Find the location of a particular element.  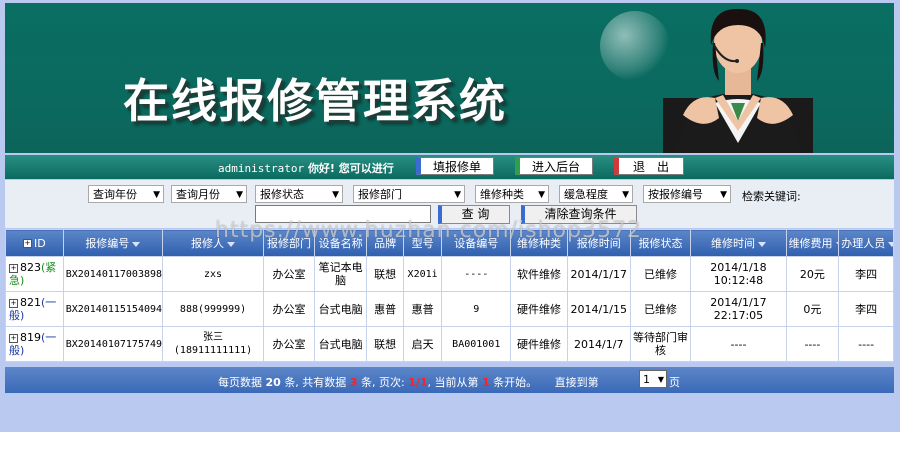

col-device: 设备名称 is located at coordinates (340, 243).